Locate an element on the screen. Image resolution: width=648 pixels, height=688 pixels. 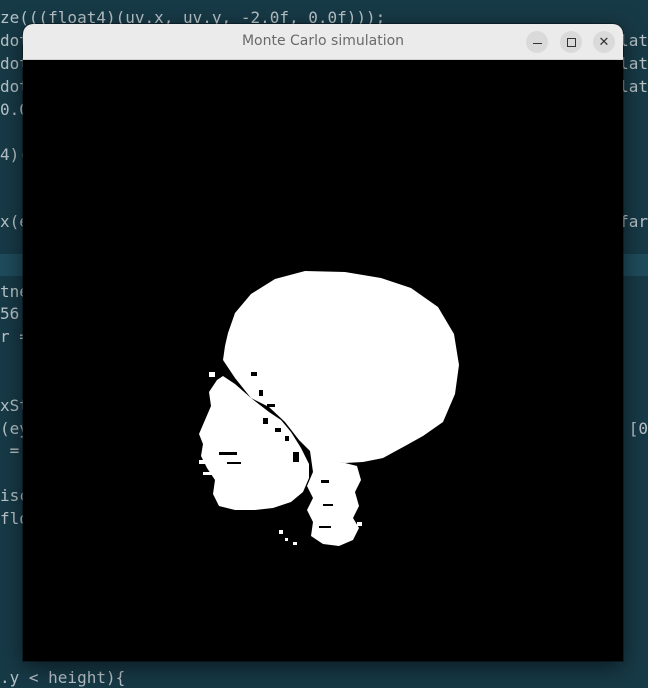
minimize-icon is located at coordinates (537, 43).